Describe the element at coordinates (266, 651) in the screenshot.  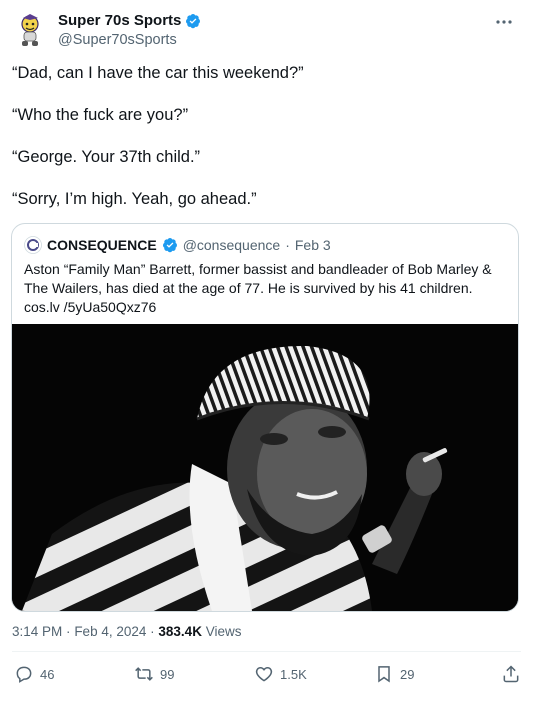
I see `divider` at that location.